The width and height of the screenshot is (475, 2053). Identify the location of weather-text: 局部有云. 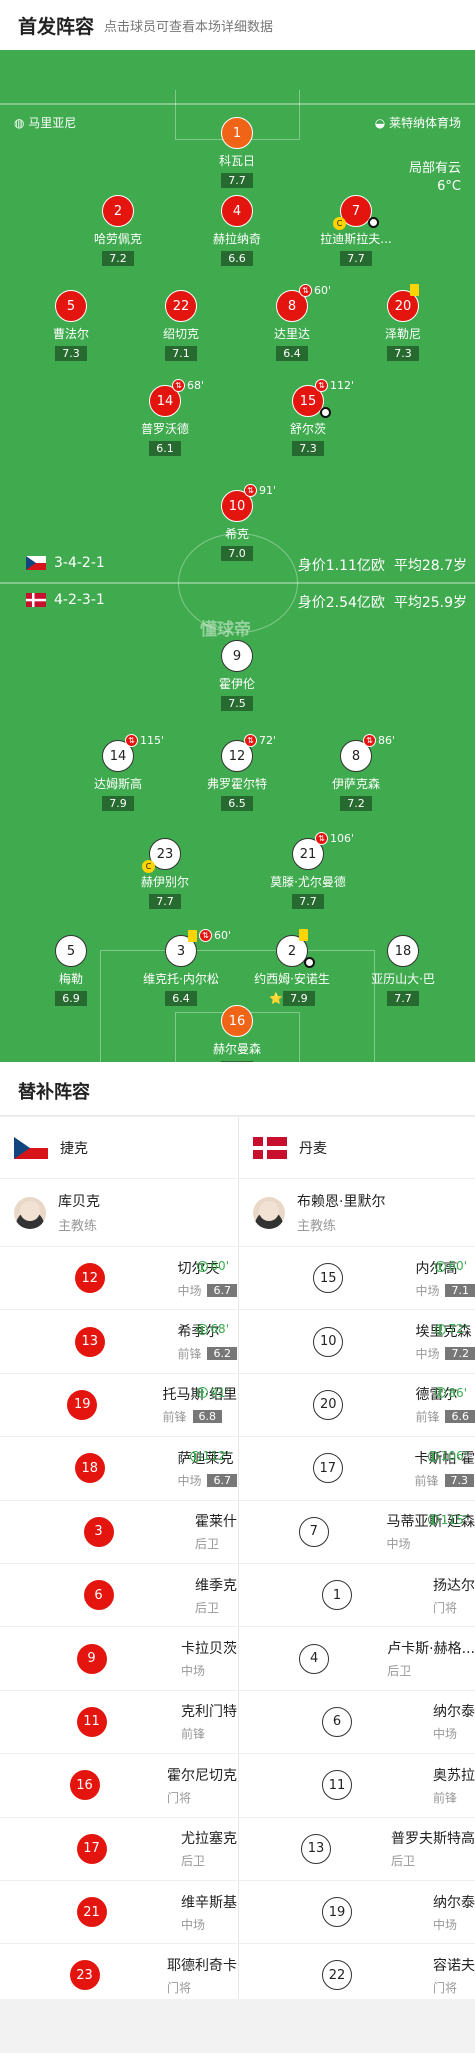
(434, 168).